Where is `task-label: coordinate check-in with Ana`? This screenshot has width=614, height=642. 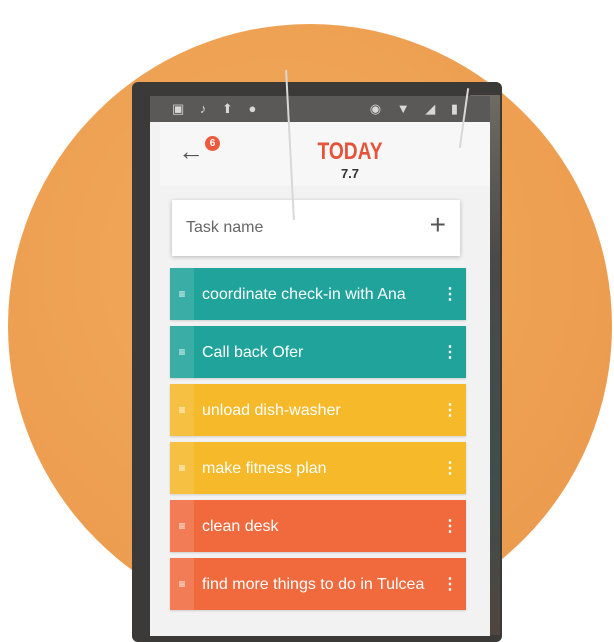
task-label: coordinate check-in with Ana is located at coordinates (320, 294).